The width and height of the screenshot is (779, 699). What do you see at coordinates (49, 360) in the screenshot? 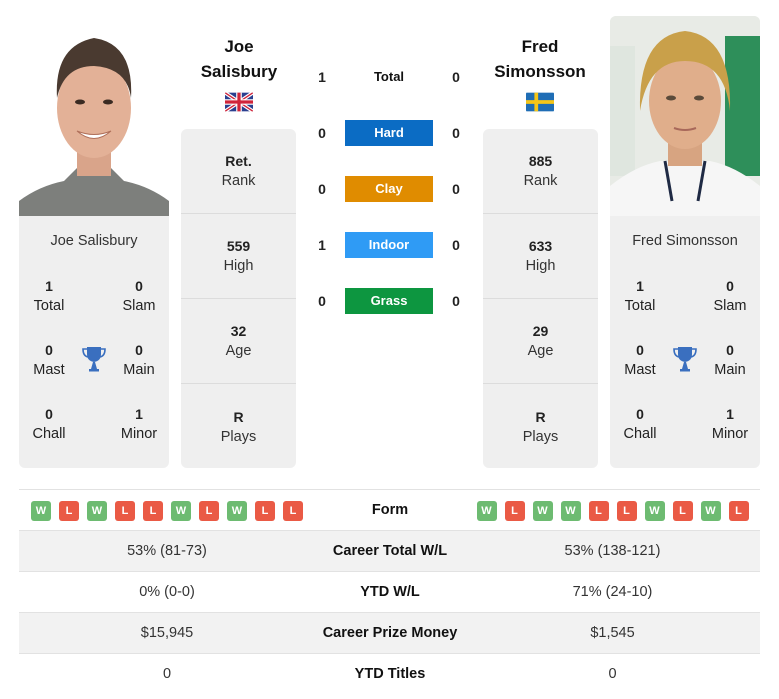
I see `player1-titles-mast: 0 Mast` at bounding box center [49, 360].